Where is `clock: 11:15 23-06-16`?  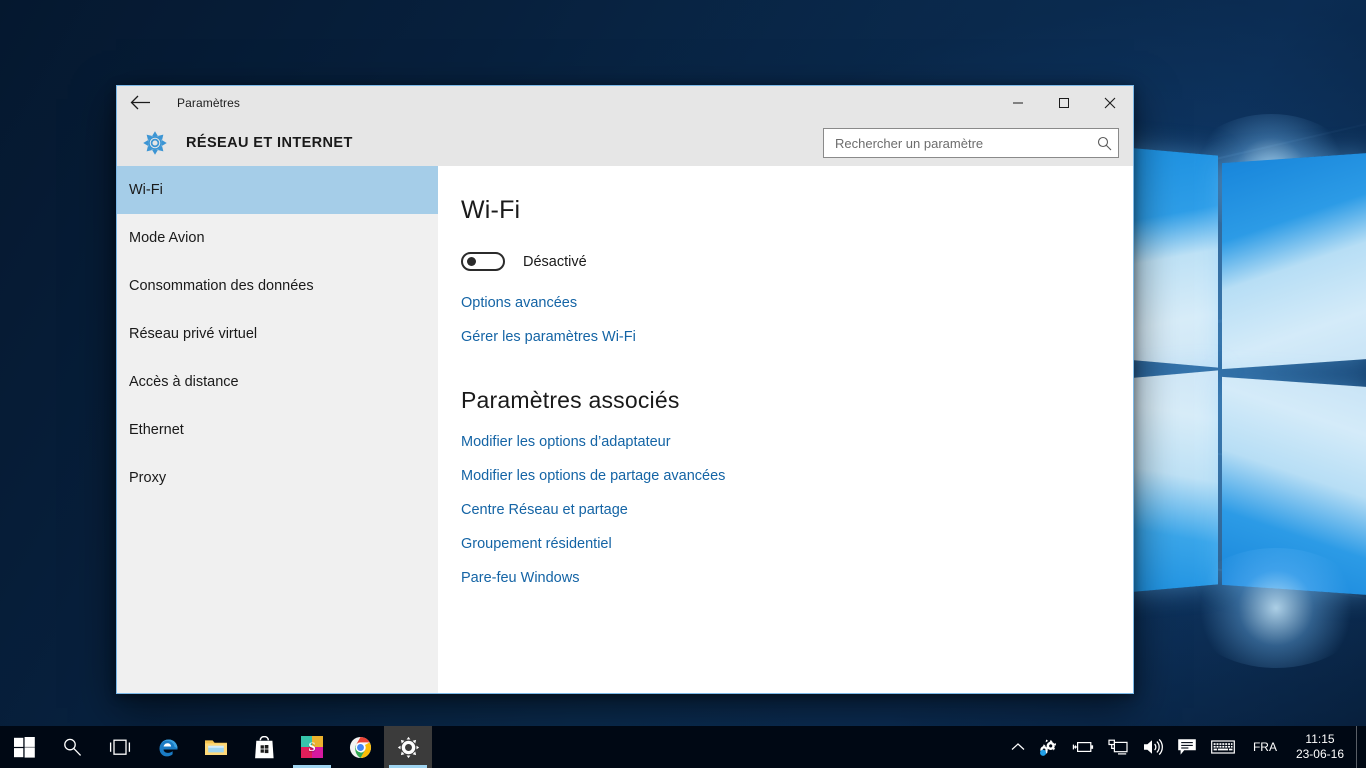 clock: 11:15 23-06-16 is located at coordinates (1322, 747).